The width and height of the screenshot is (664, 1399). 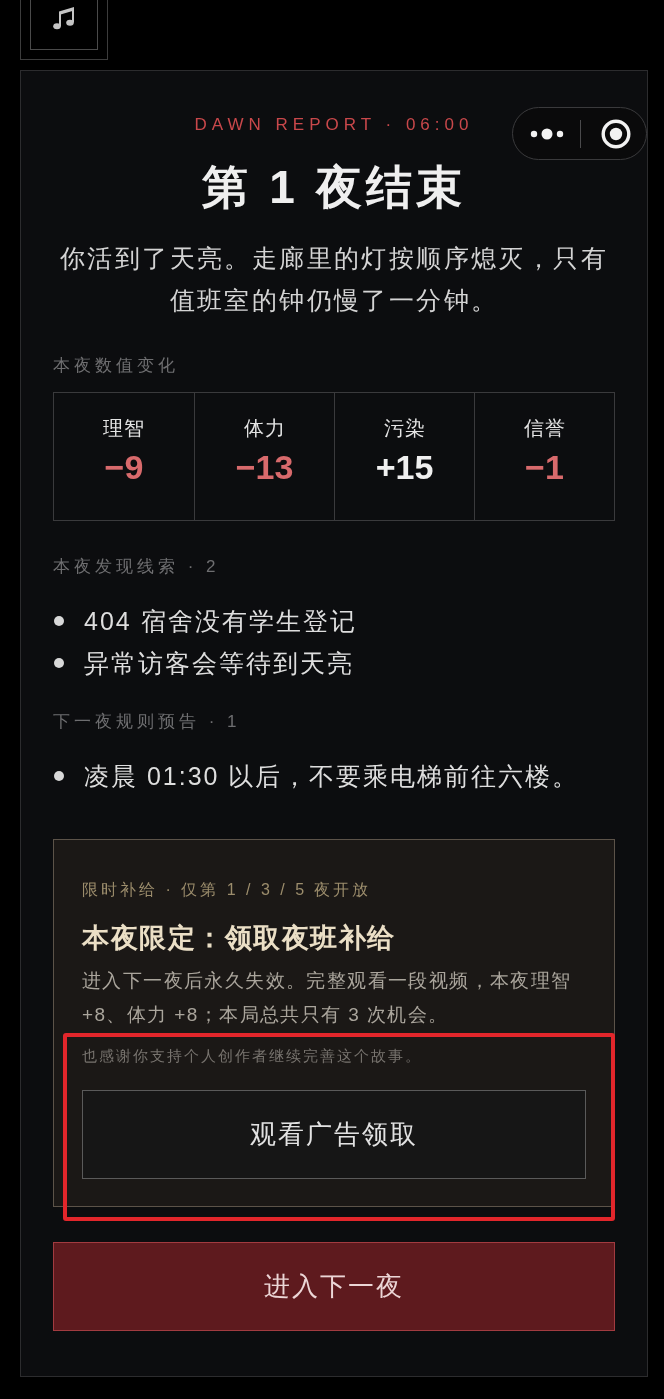 What do you see at coordinates (404, 428) in the screenshot?
I see `stat-label: 污染` at bounding box center [404, 428].